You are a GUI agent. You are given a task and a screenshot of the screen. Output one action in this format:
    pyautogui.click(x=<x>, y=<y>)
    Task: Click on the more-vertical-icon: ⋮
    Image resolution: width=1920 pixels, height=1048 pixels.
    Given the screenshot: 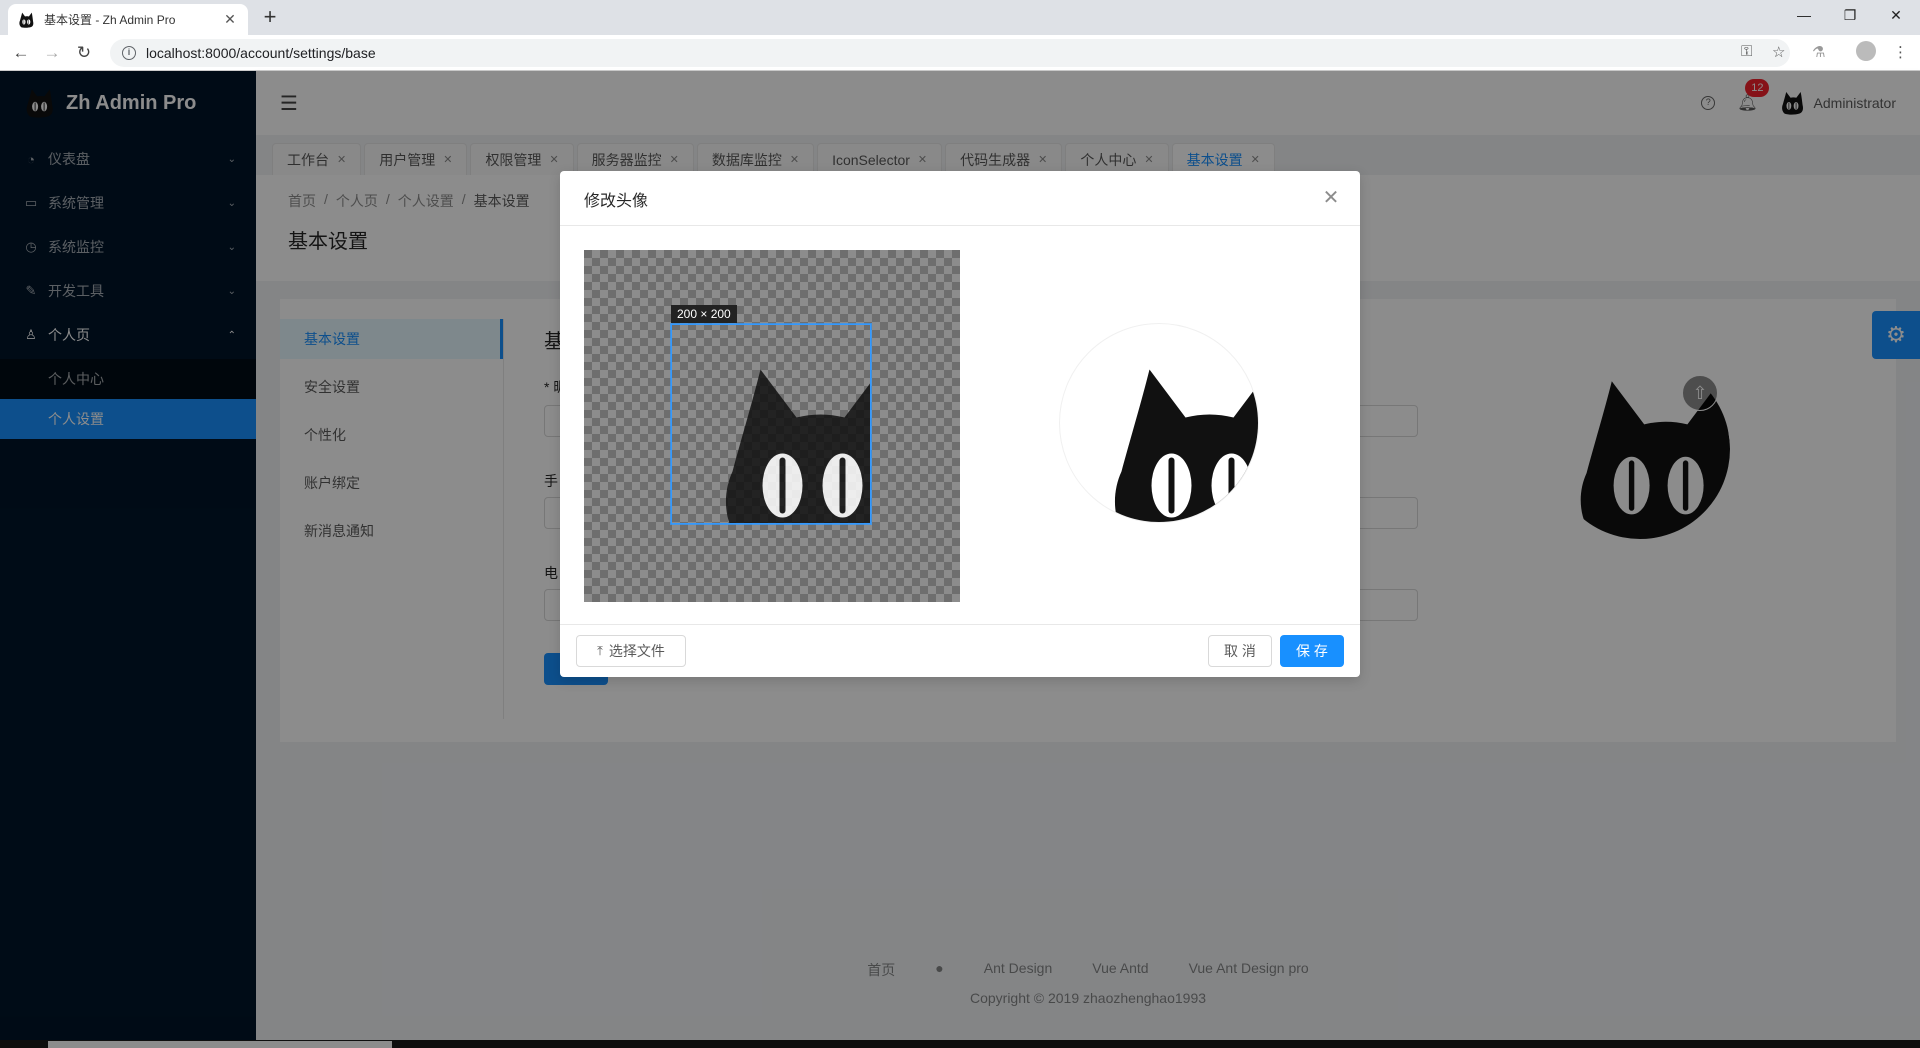 What is the action you would take?
    pyautogui.click(x=1900, y=52)
    